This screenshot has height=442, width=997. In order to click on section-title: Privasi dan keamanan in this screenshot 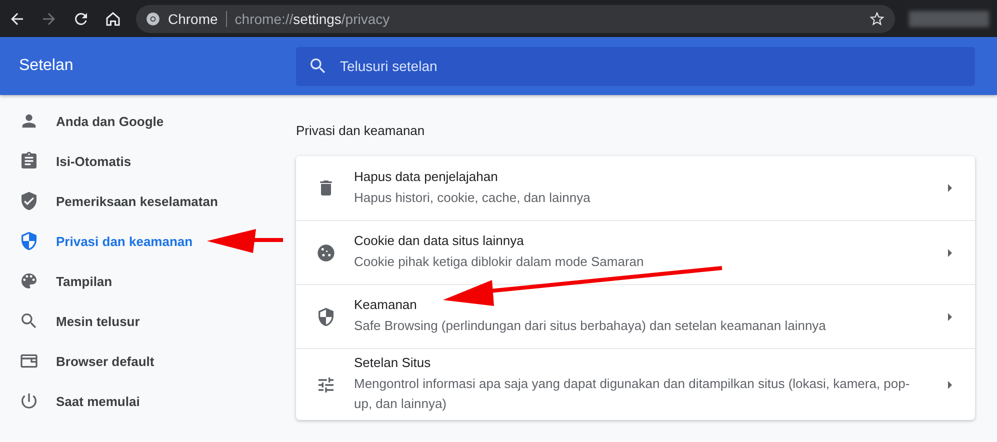, I will do `click(361, 130)`.